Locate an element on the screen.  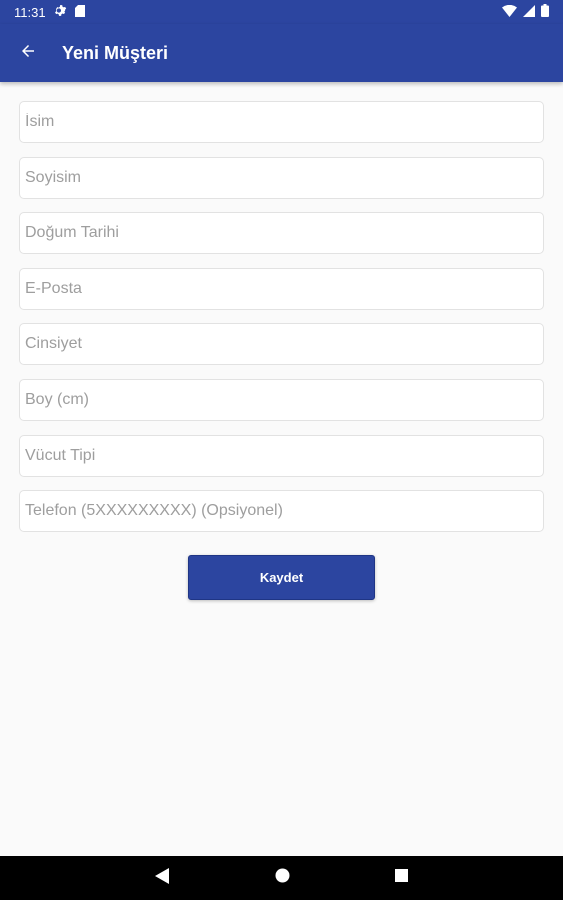
nav-home-button is located at coordinates (282, 878).